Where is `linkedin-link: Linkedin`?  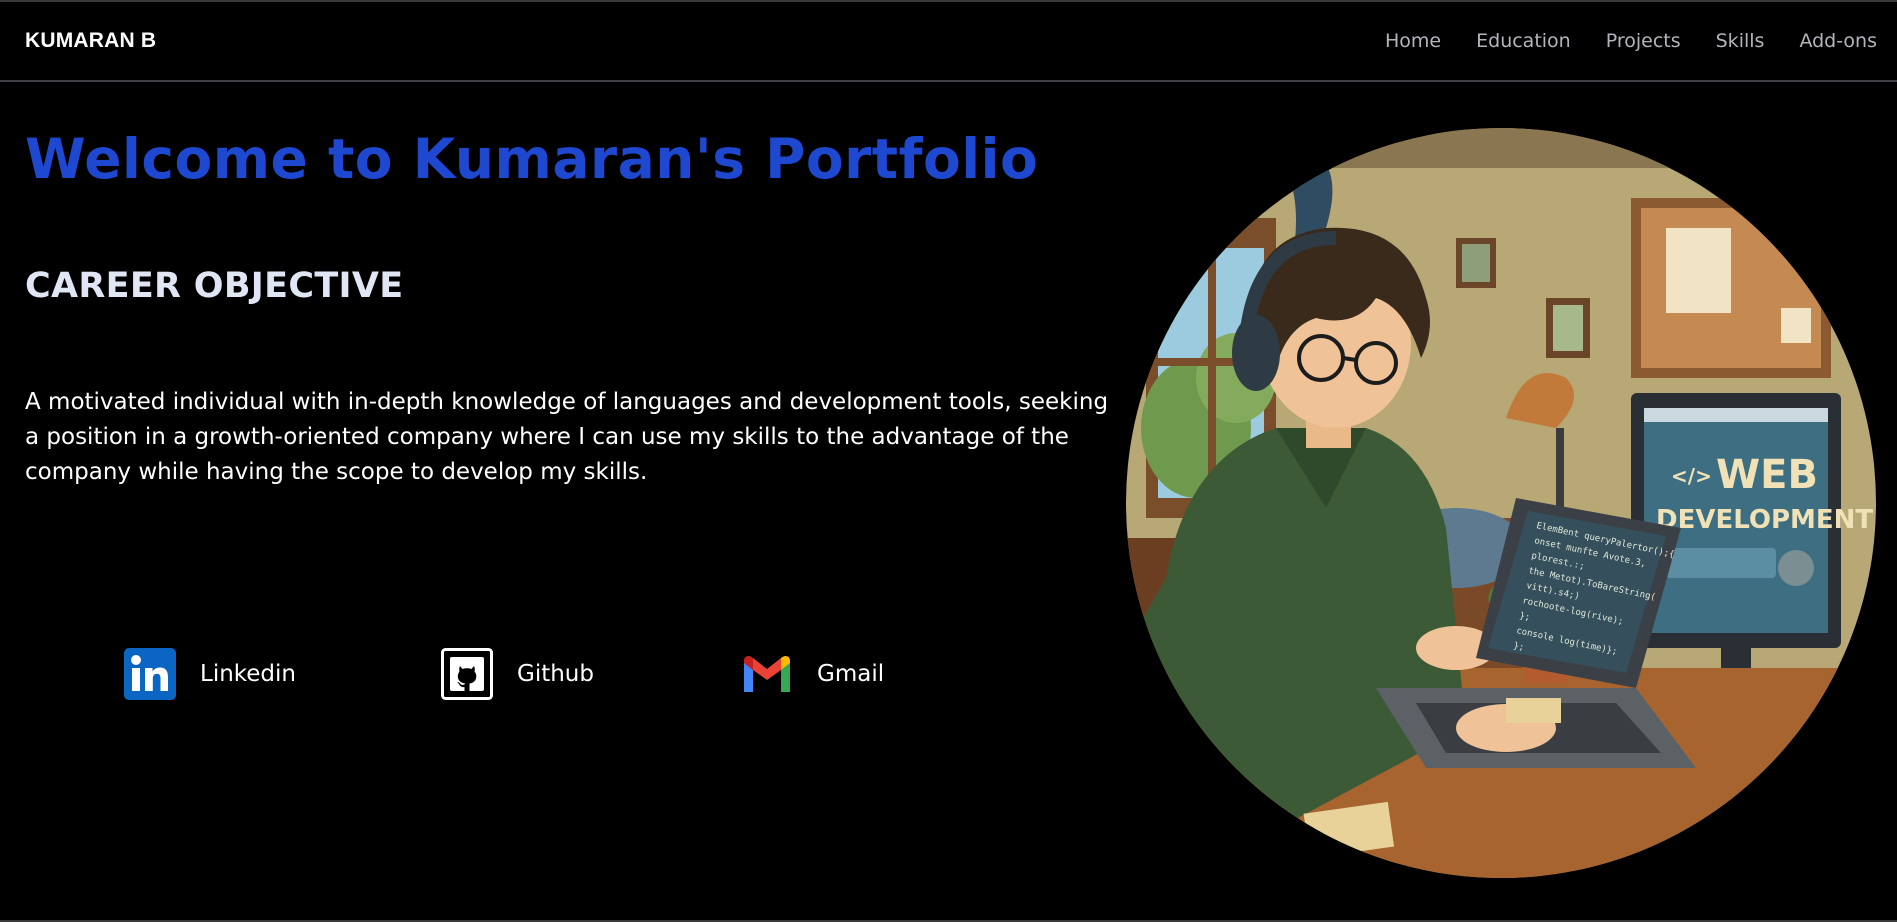
linkedin-link: Linkedin is located at coordinates (210, 674).